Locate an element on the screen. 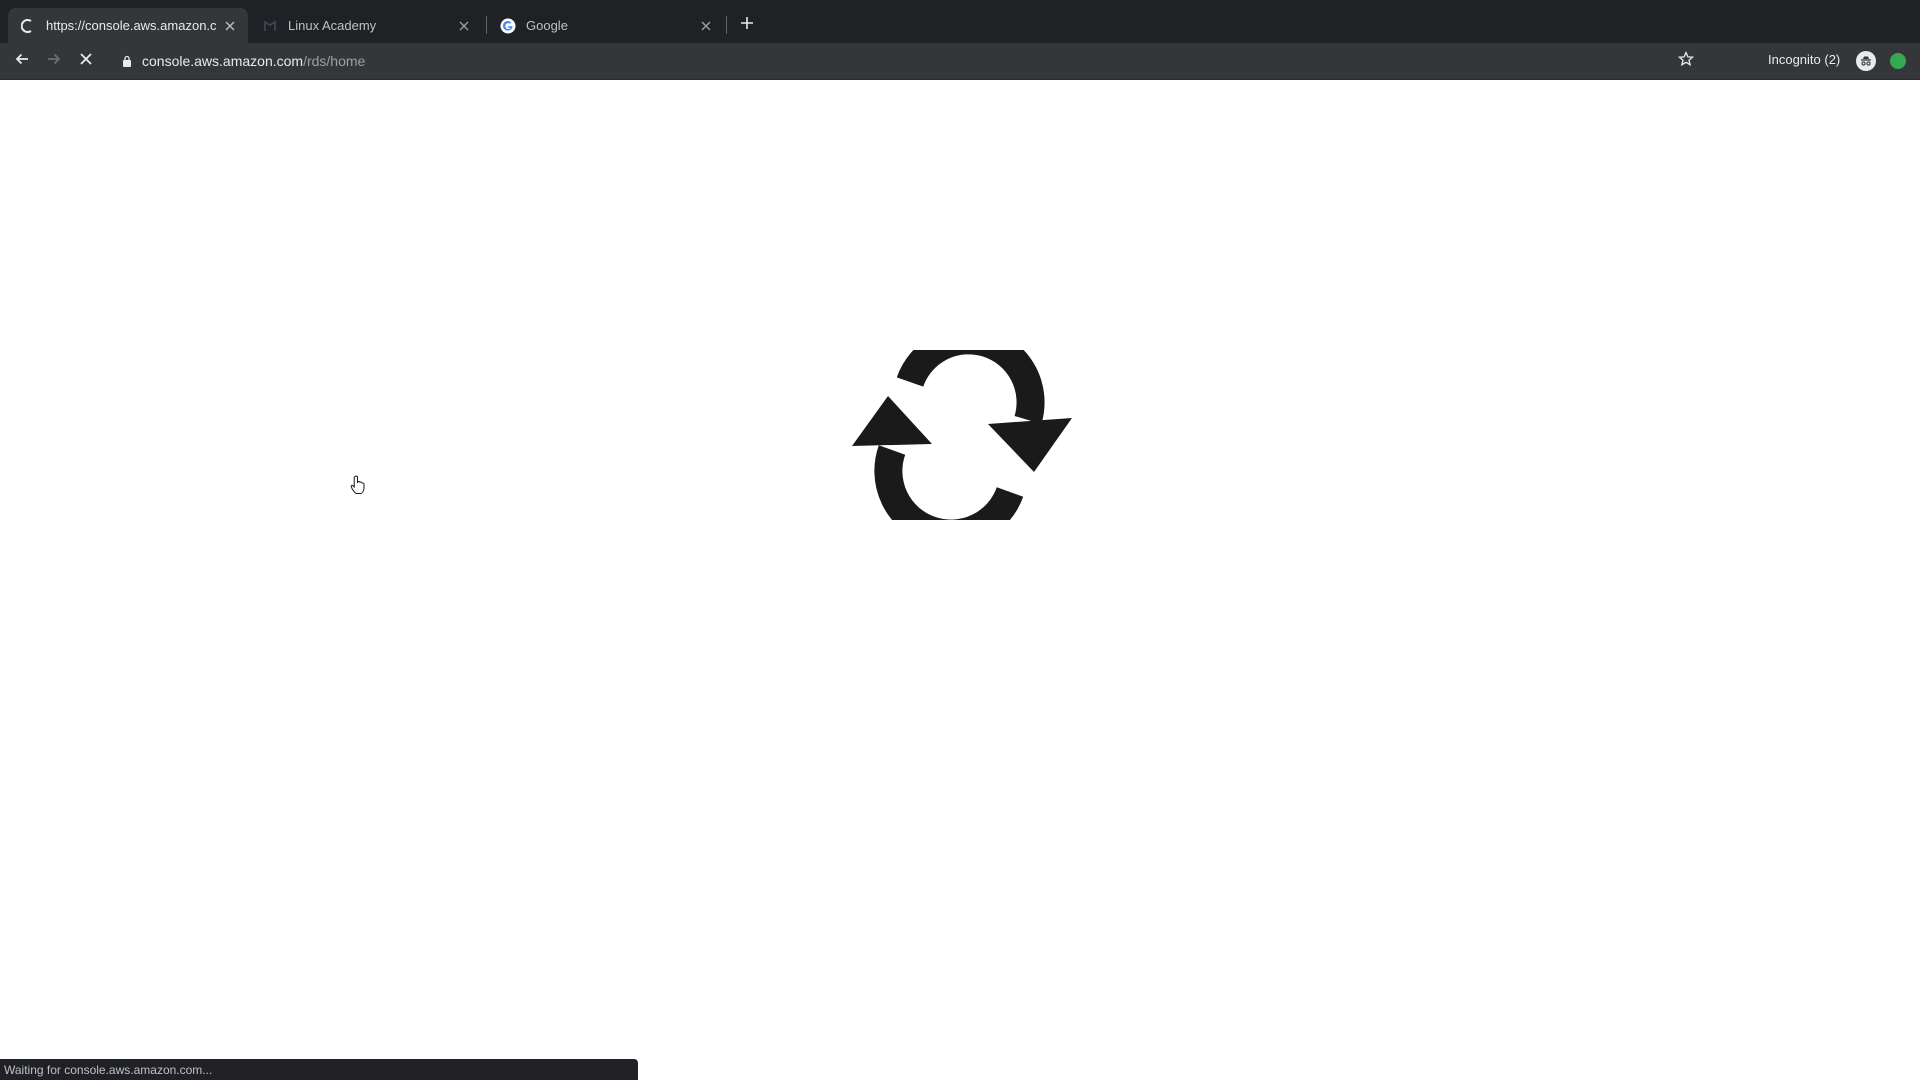 This screenshot has height=1080, width=1920. tab-linux-academy: Linux Academy is located at coordinates (366, 25).